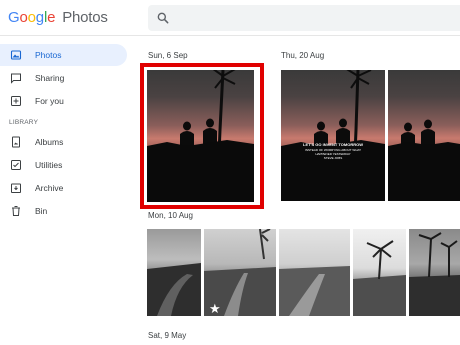 The image size is (460, 345). What do you see at coordinates (16, 165) in the screenshot?
I see `utilities-icon` at bounding box center [16, 165].